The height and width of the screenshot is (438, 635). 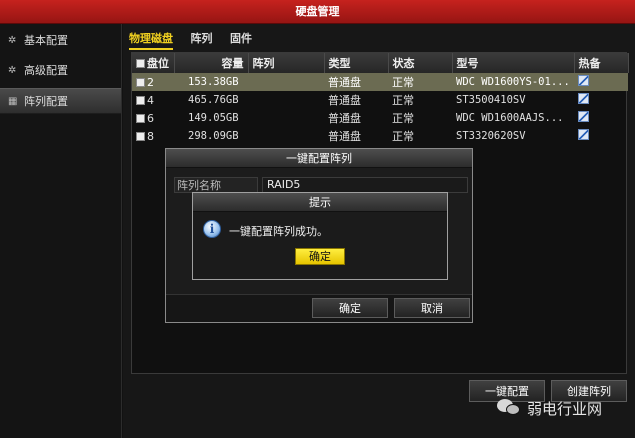 I want to click on header-array: 阵列, so click(x=286, y=63).